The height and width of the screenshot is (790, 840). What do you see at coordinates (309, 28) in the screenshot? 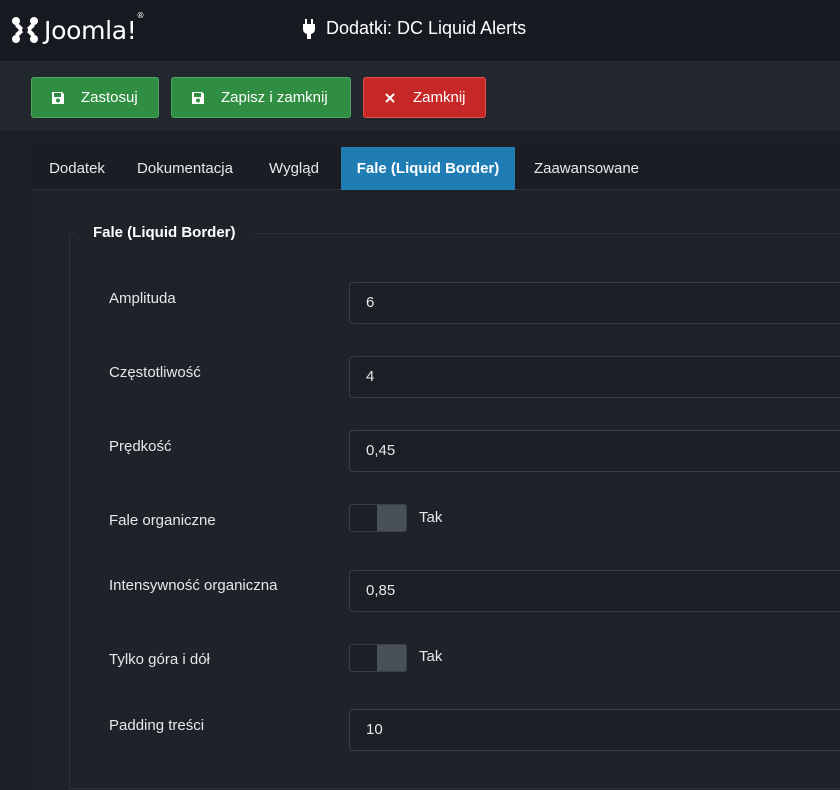
I see `plug-icon` at bounding box center [309, 28].